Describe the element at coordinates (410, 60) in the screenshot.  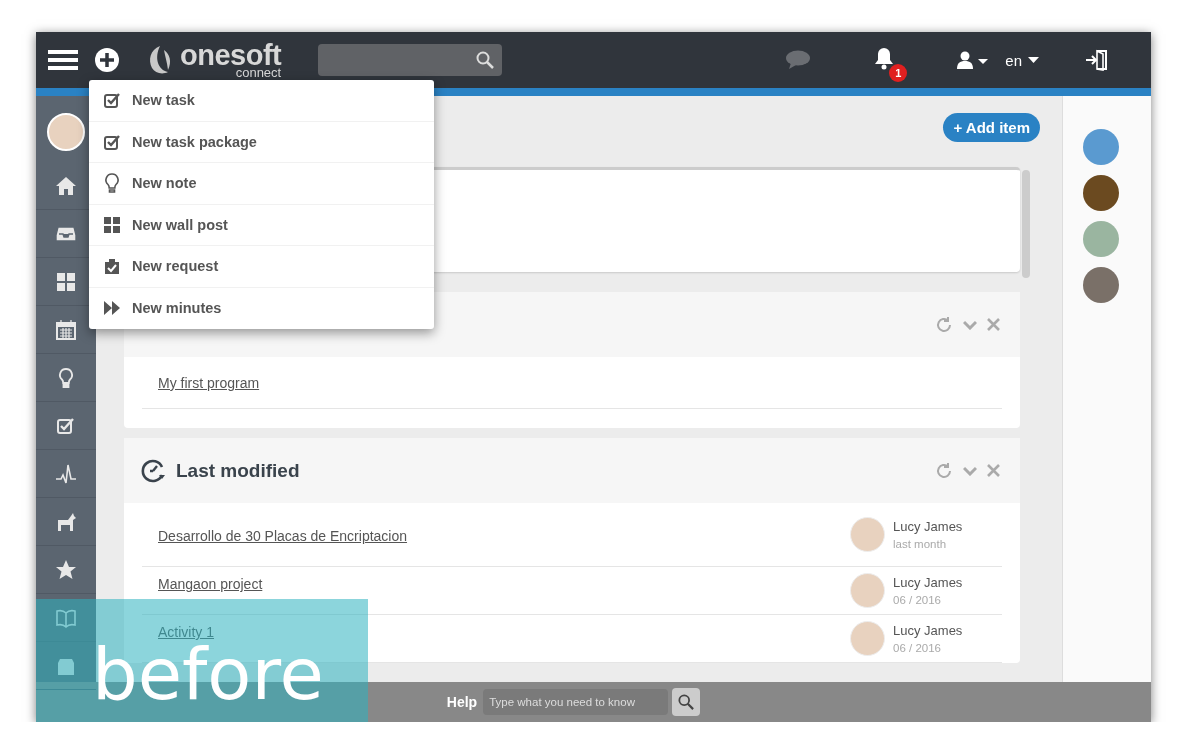
I see `search-field` at that location.